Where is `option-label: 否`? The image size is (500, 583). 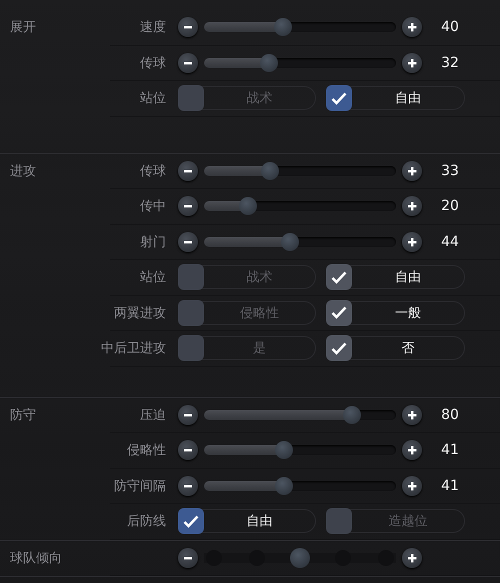 option-label: 否 is located at coordinates (408, 349).